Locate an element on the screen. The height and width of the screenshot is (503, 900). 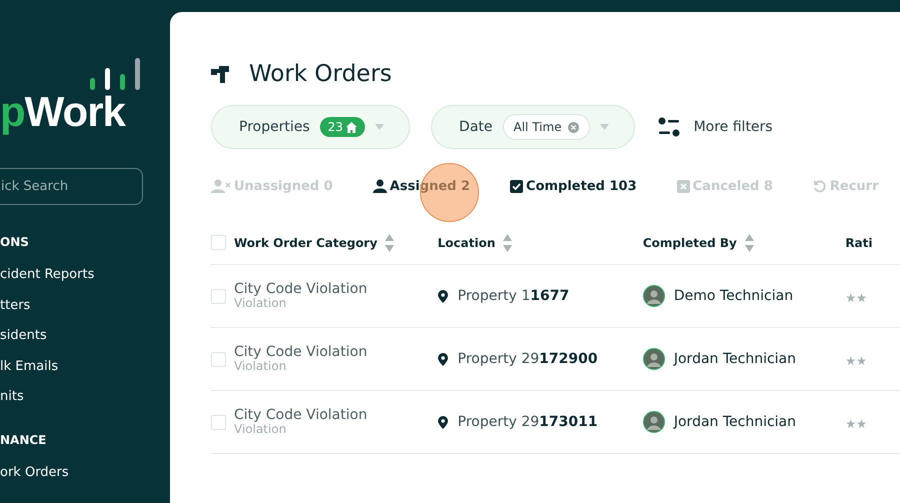
nav-item: lk Emails is located at coordinates (85, 371).